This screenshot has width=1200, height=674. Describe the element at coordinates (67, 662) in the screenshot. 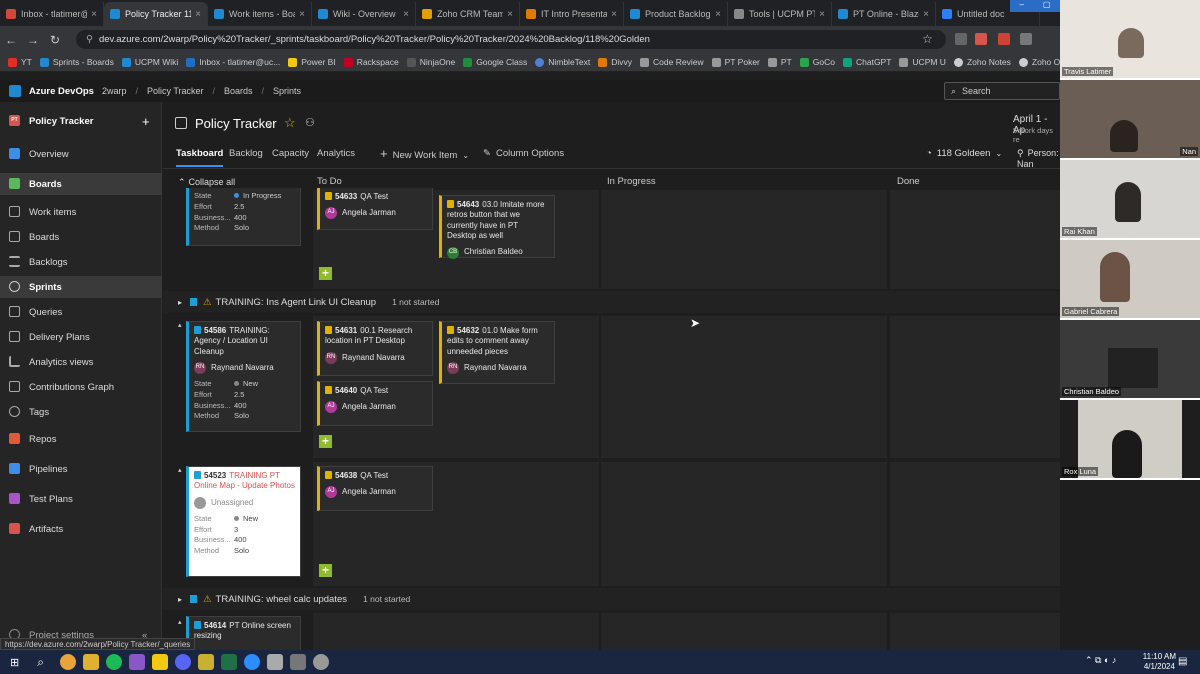

I see `chrome-icon` at that location.